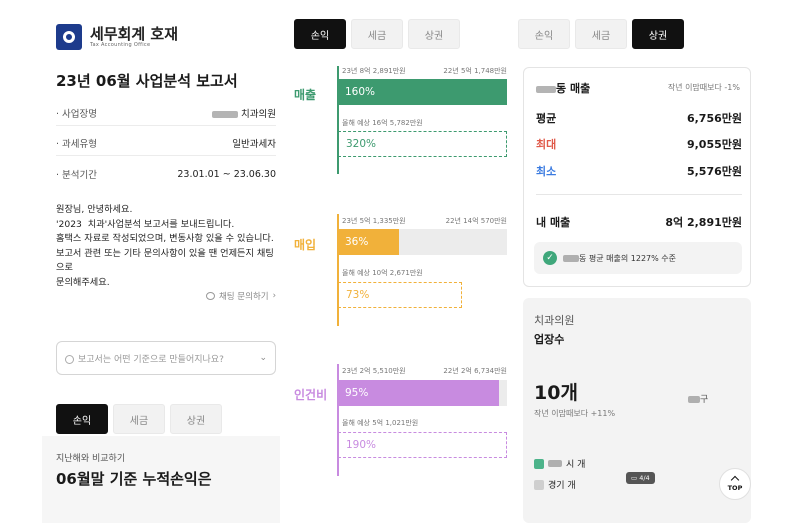  I want to click on stat-label: 평균, so click(546, 118).